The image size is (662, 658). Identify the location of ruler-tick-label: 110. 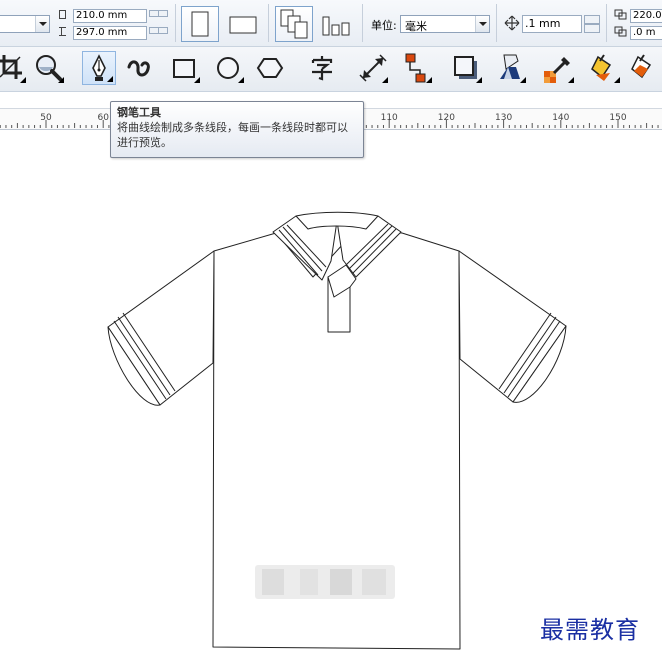
(389, 118).